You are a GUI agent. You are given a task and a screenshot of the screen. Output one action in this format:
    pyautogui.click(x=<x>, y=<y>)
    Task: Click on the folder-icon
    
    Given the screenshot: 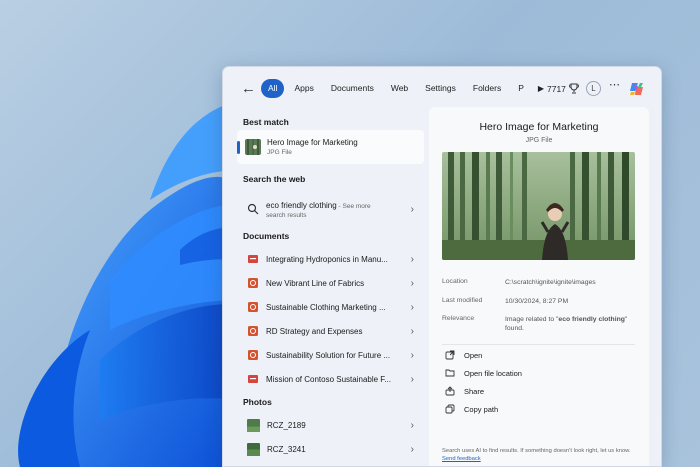 What is the action you would take?
    pyautogui.click(x=450, y=373)
    